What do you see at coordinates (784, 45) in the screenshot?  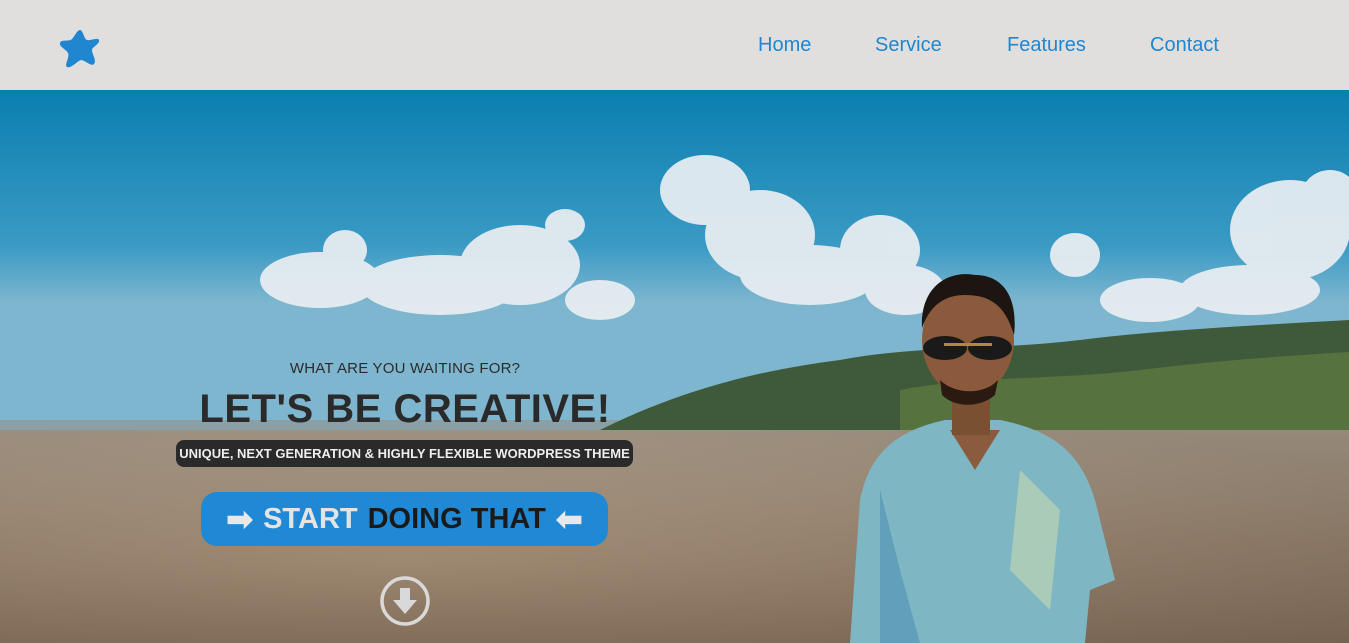 I see `nav-link-home: Home` at bounding box center [784, 45].